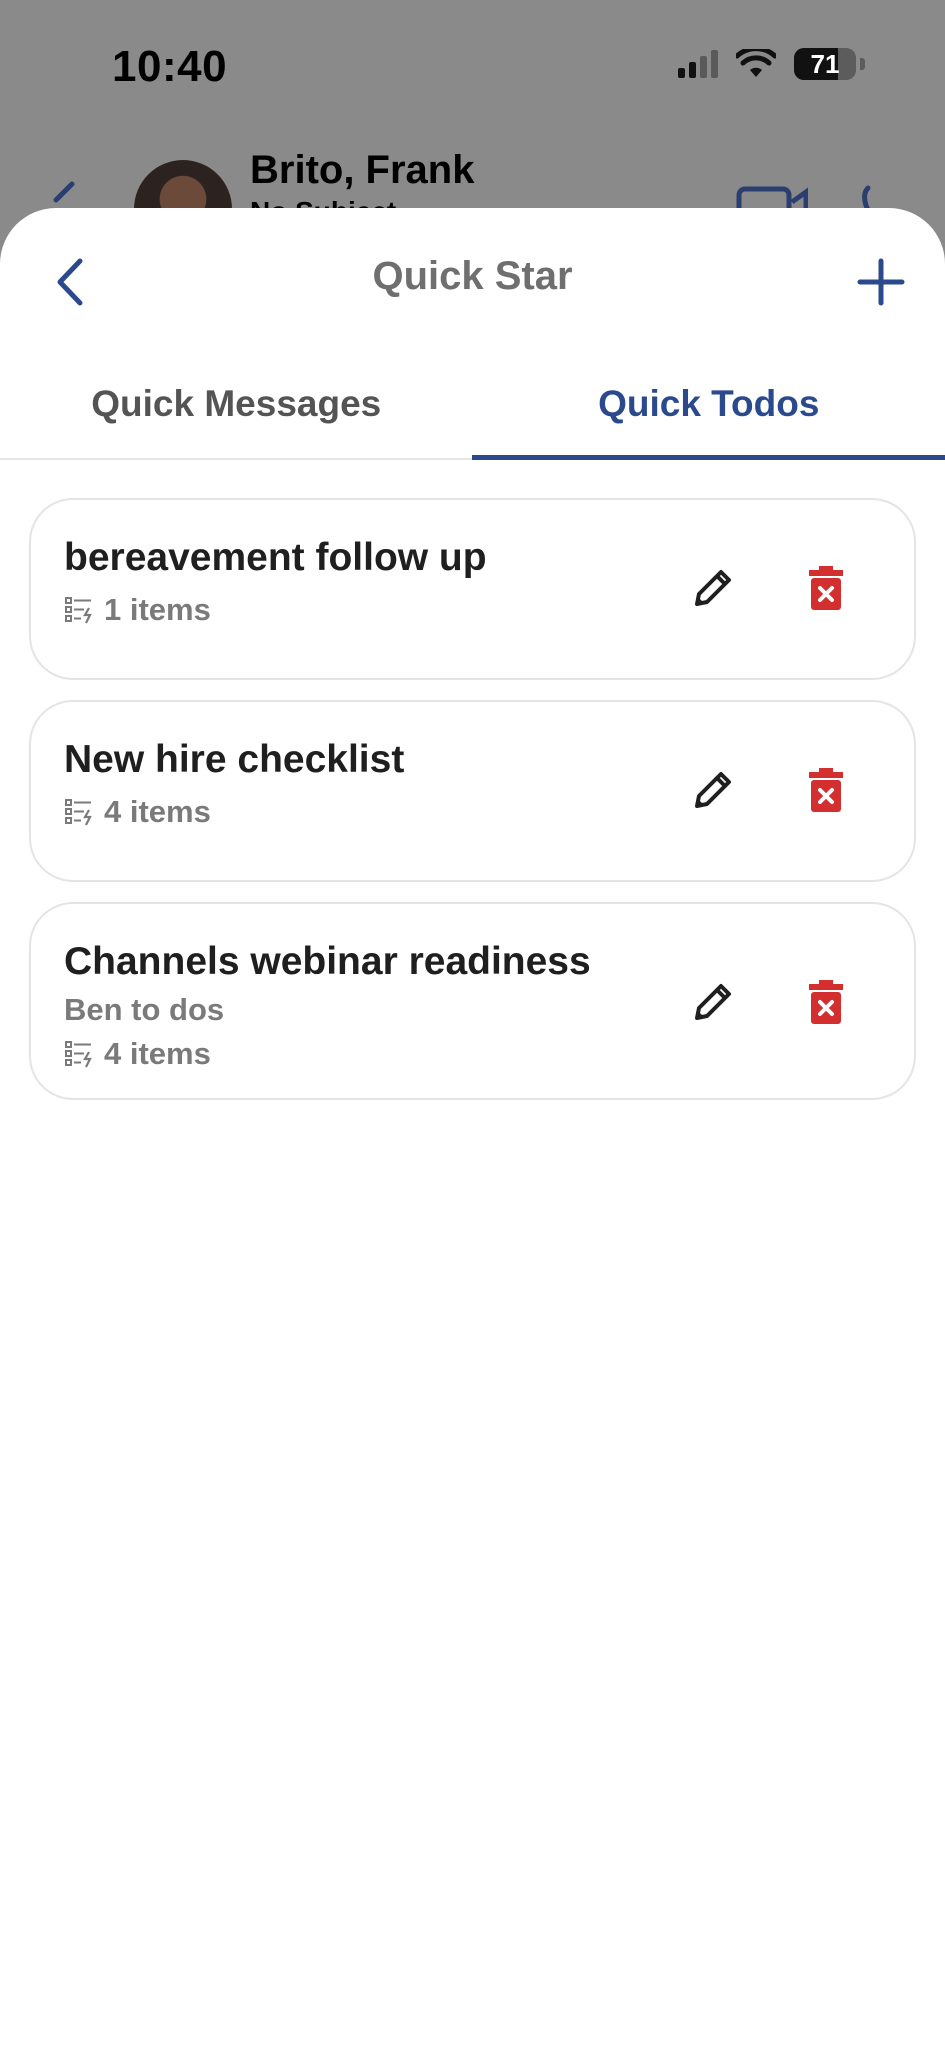  I want to click on todo-title: bereavement follow up, so click(275, 557).